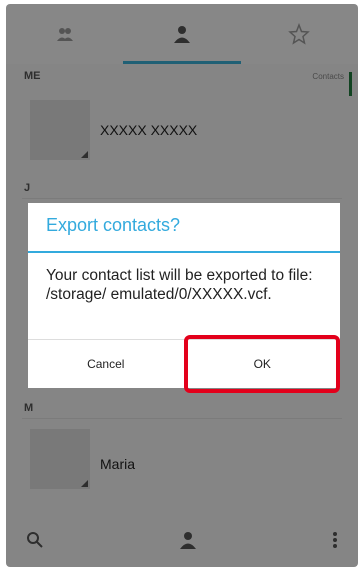 This screenshot has width=364, height=577. What do you see at coordinates (106, 364) in the screenshot?
I see `cancel-button: Cancel` at bounding box center [106, 364].